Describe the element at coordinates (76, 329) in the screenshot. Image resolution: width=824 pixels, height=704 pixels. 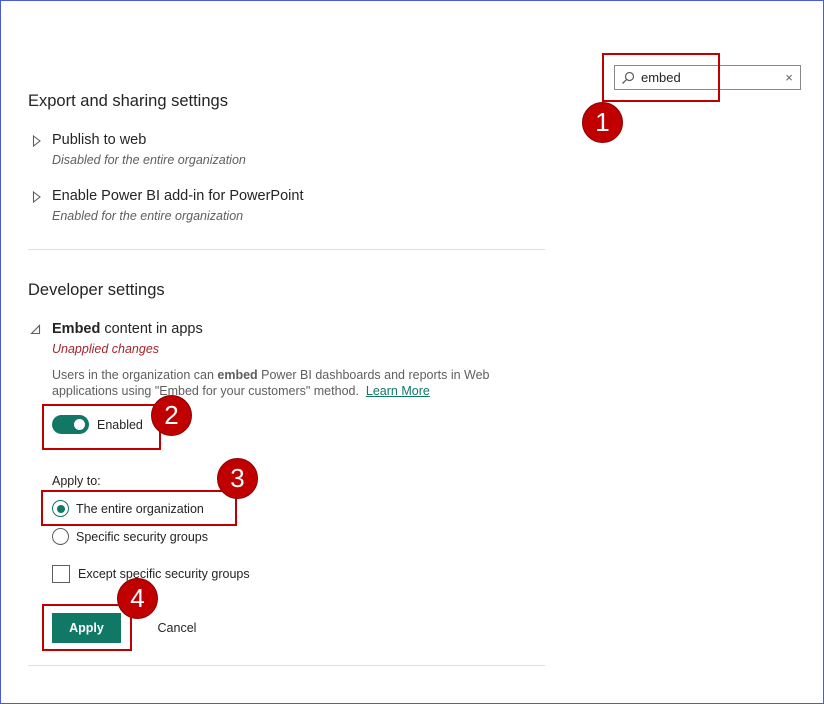
I see `embed-title-bold: Embed` at that location.